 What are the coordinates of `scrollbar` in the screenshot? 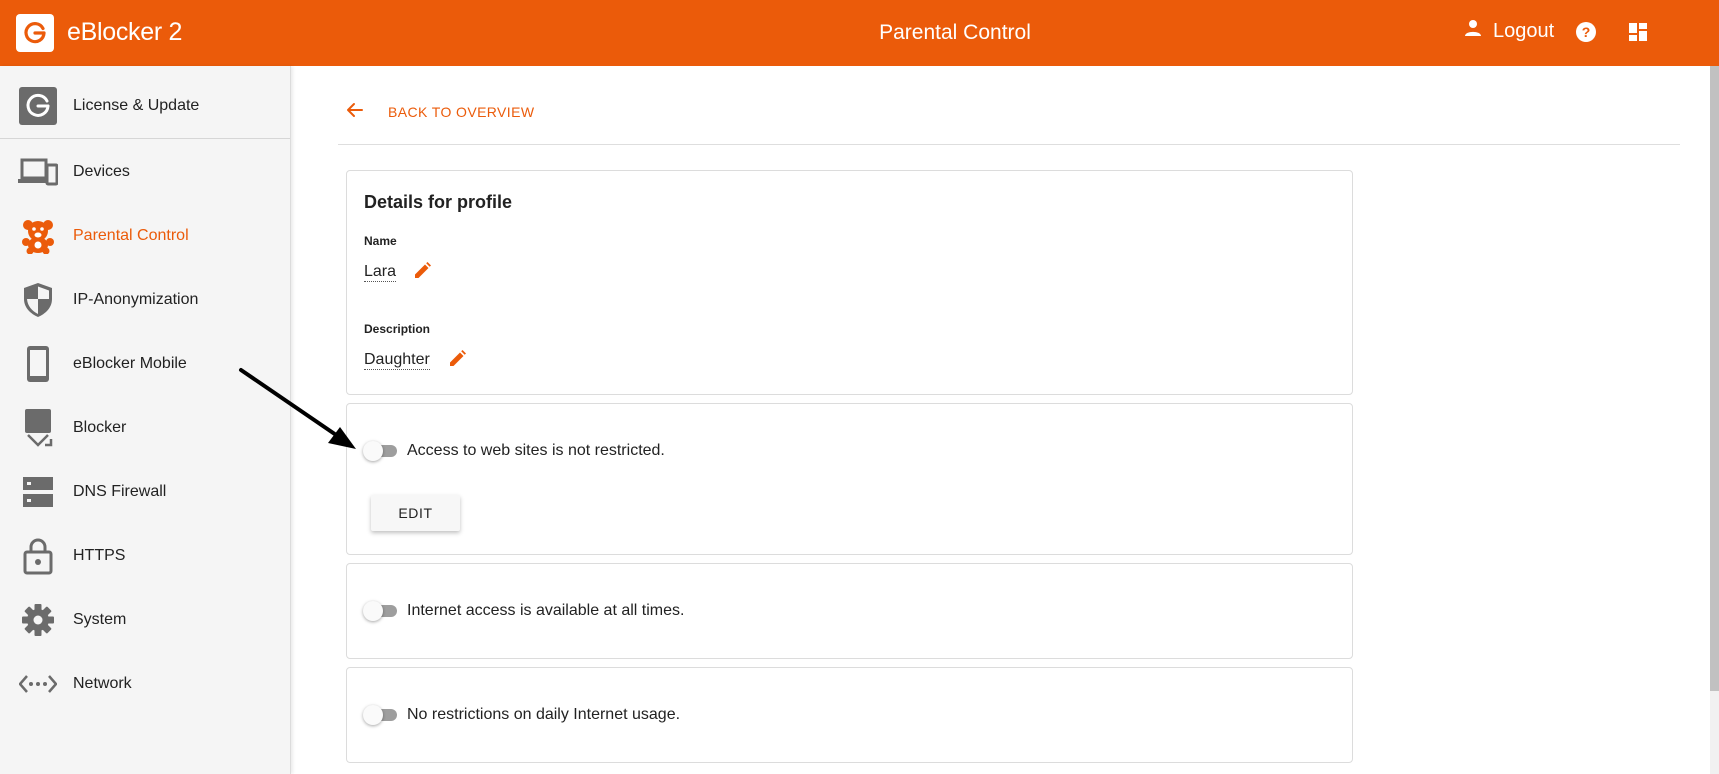 It's located at (1714, 420).